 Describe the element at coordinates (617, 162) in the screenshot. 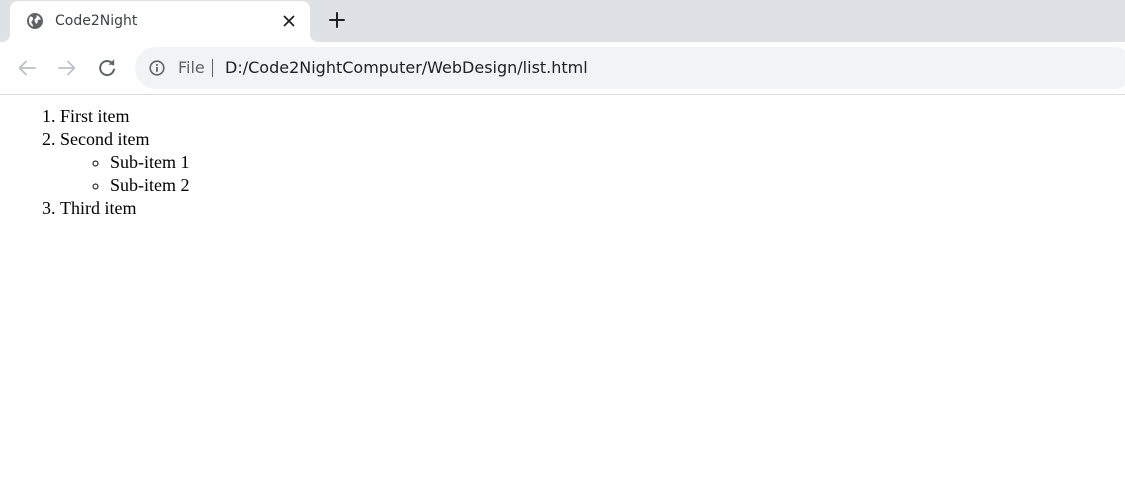

I see `sub-list-item: Sub-item 1` at that location.